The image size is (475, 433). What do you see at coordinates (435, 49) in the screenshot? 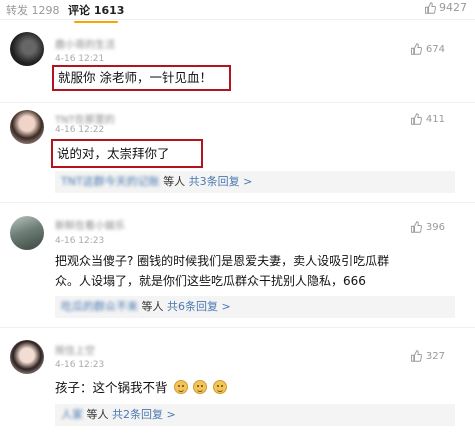
I see `like-count: 674` at bounding box center [435, 49].